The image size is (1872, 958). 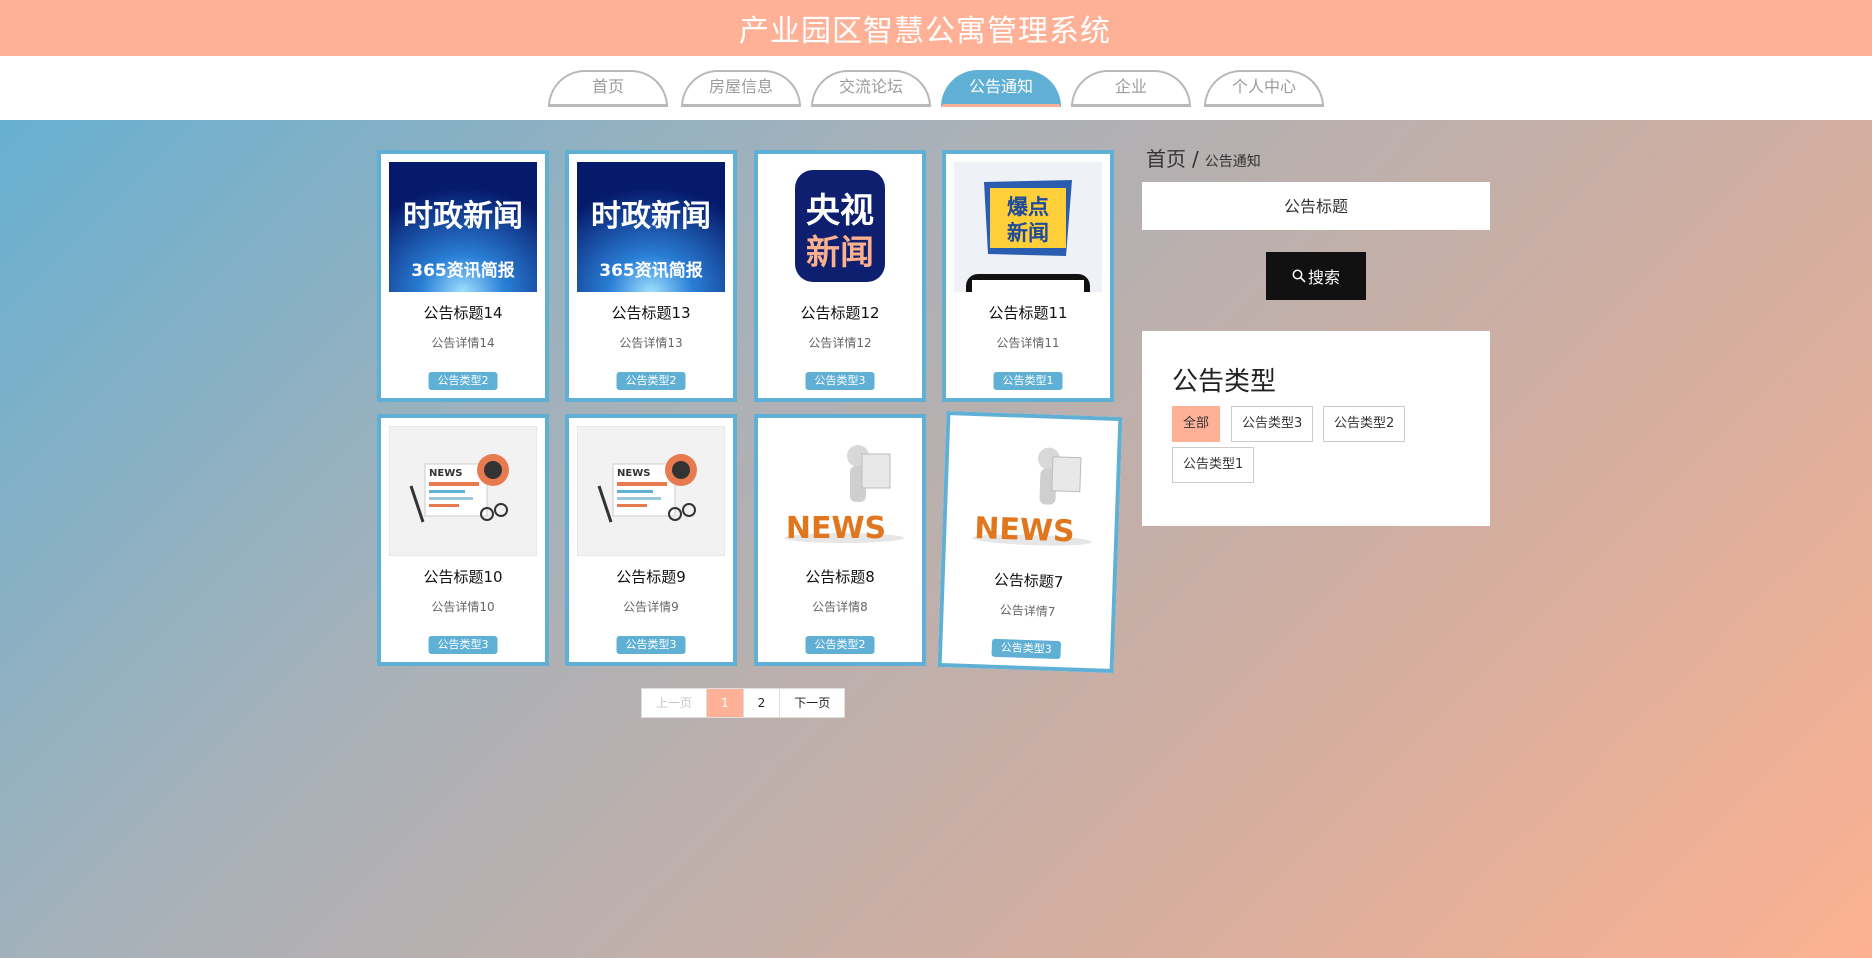 I want to click on type-filter-panel: 公告类型 全部 公告类型3 公告类型2 公告类型1, so click(x=1316, y=428).